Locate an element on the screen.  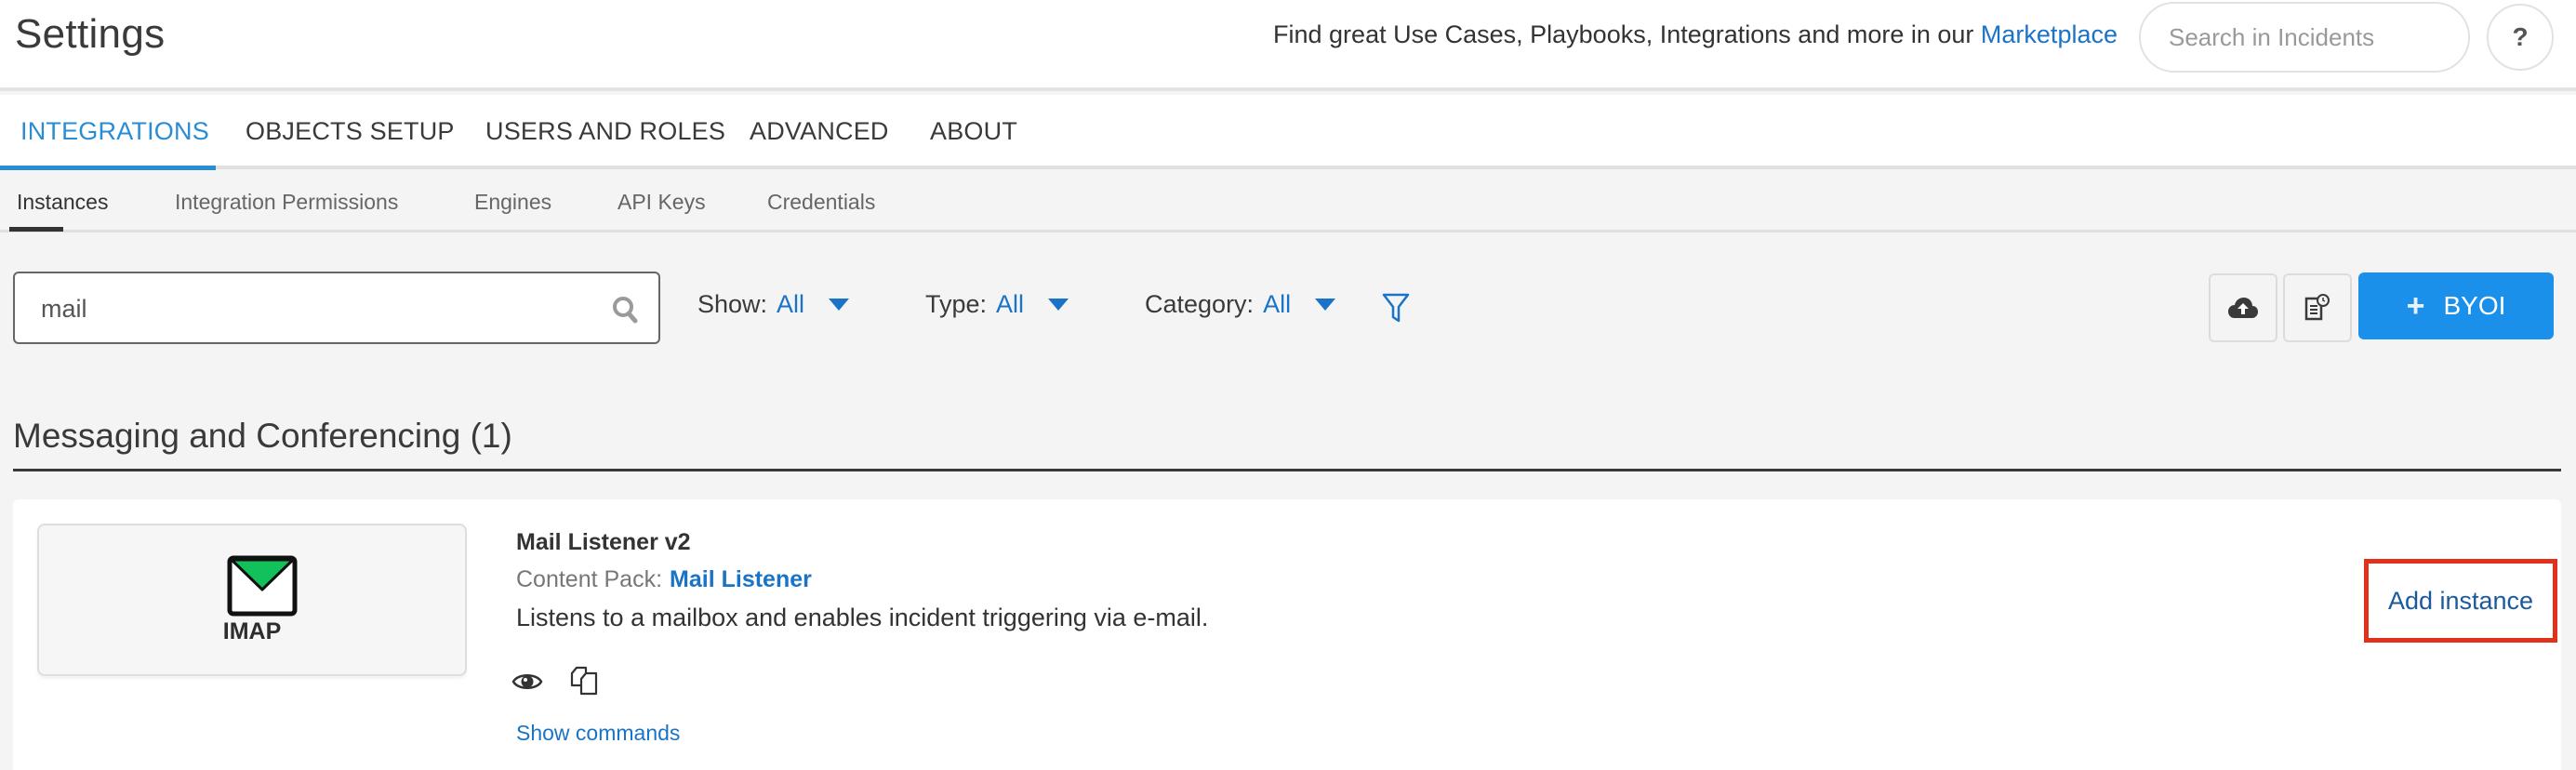
section-divider is located at coordinates (1287, 470).